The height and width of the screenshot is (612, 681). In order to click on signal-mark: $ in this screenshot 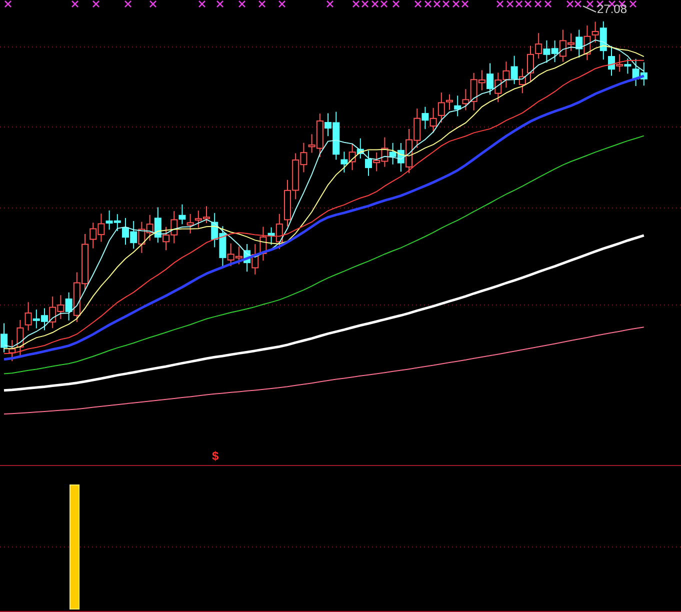, I will do `click(215, 456)`.